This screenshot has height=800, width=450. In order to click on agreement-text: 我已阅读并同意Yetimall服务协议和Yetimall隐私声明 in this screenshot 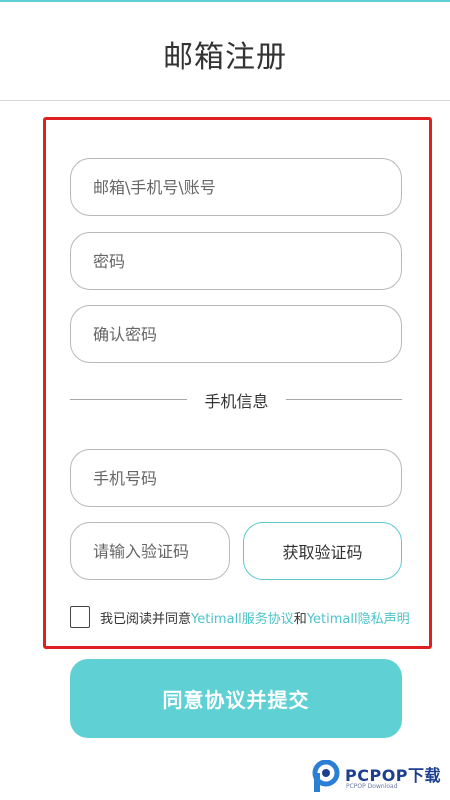, I will do `click(255, 617)`.